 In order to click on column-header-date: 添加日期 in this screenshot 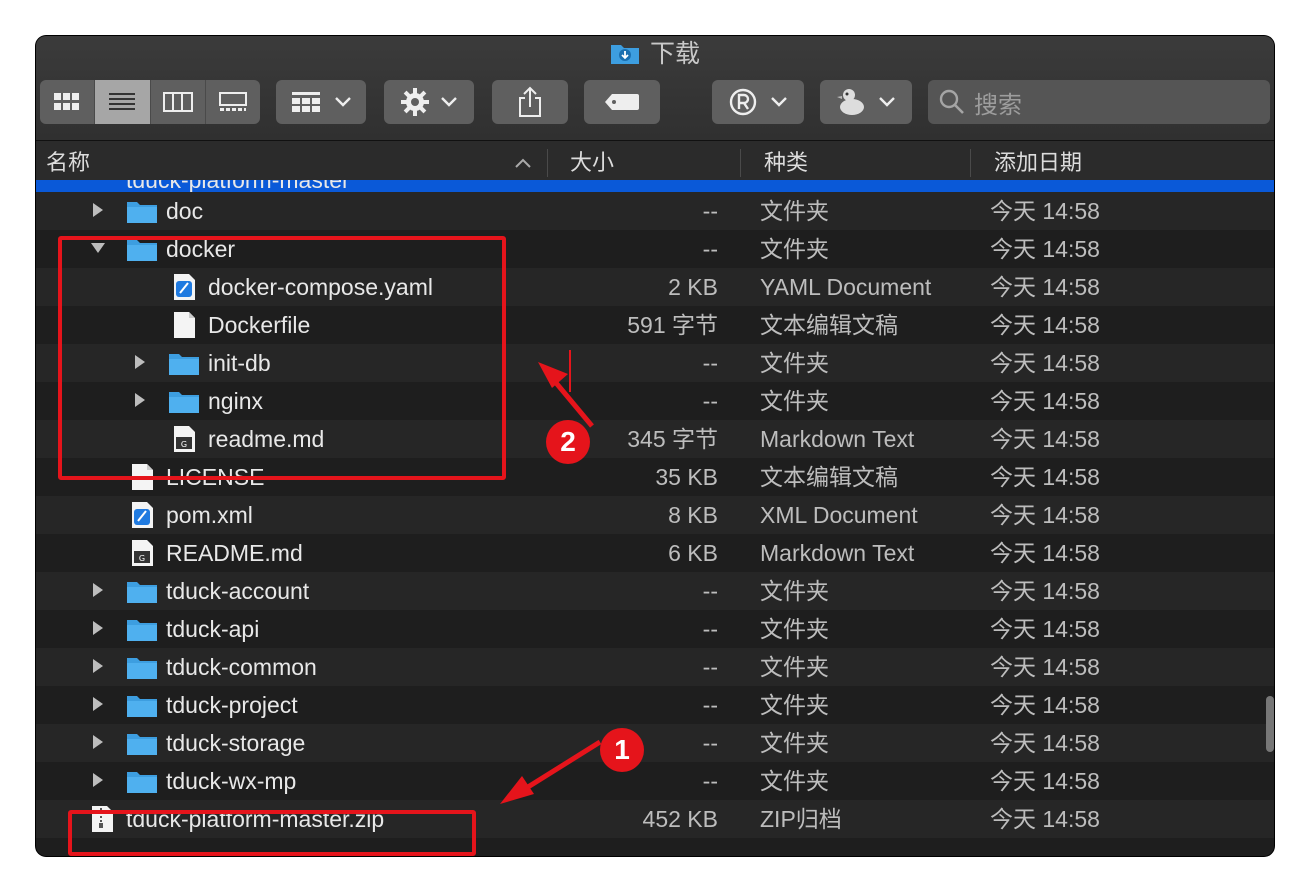, I will do `click(1038, 163)`.